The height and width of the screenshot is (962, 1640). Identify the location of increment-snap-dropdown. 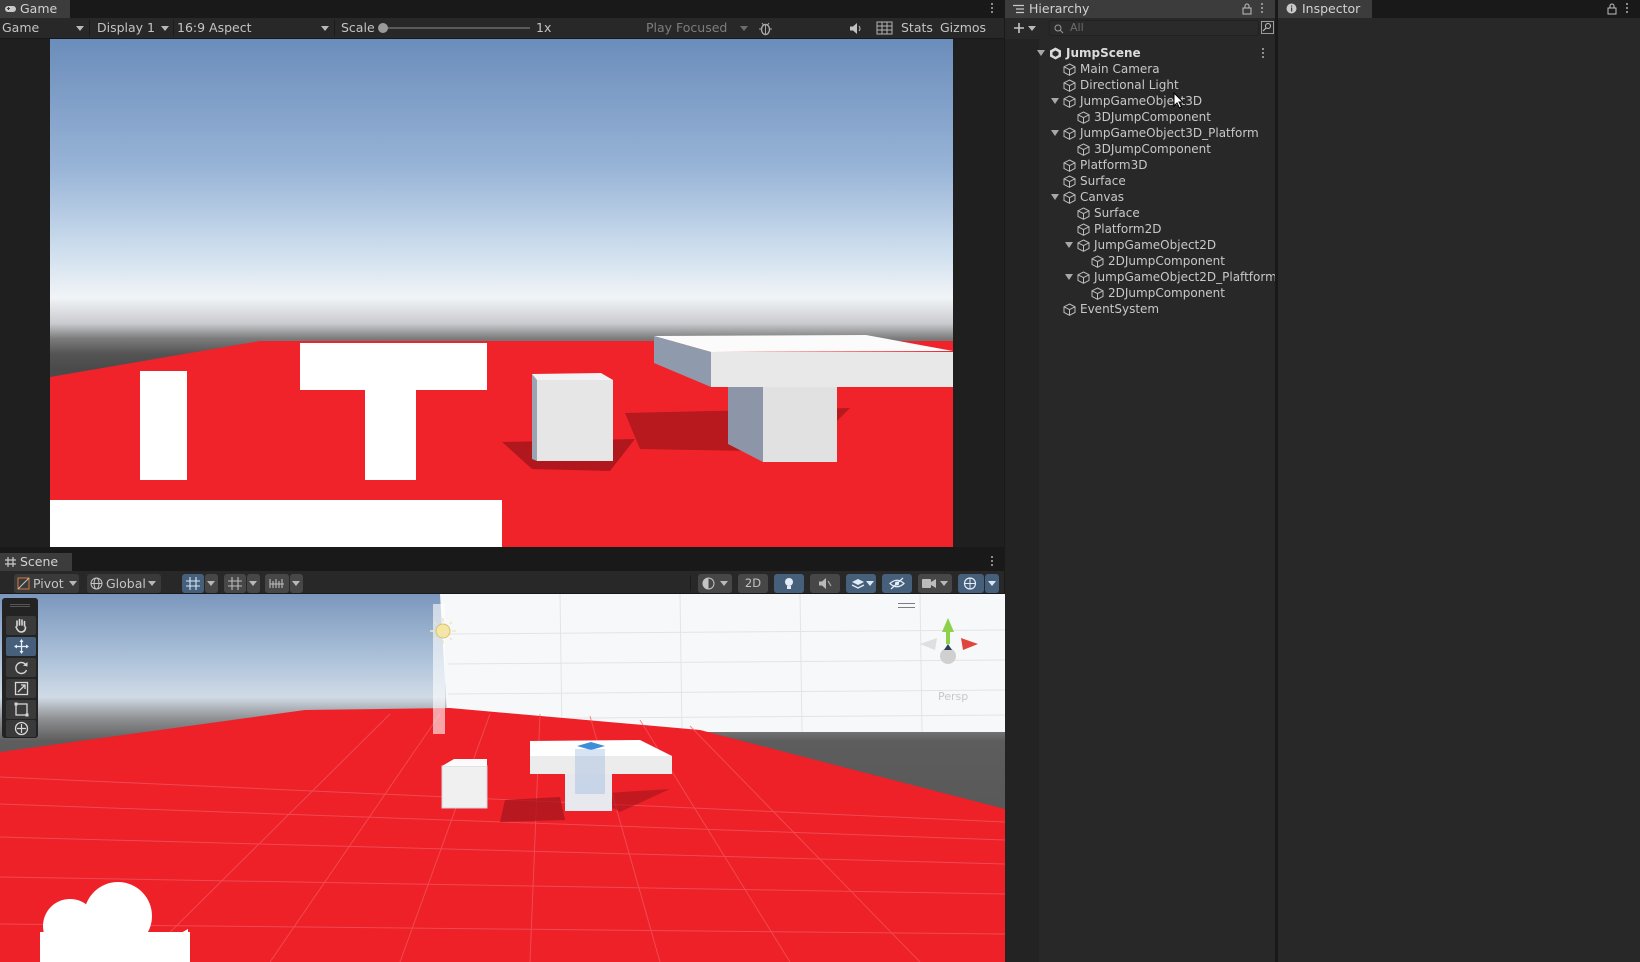
(253, 583).